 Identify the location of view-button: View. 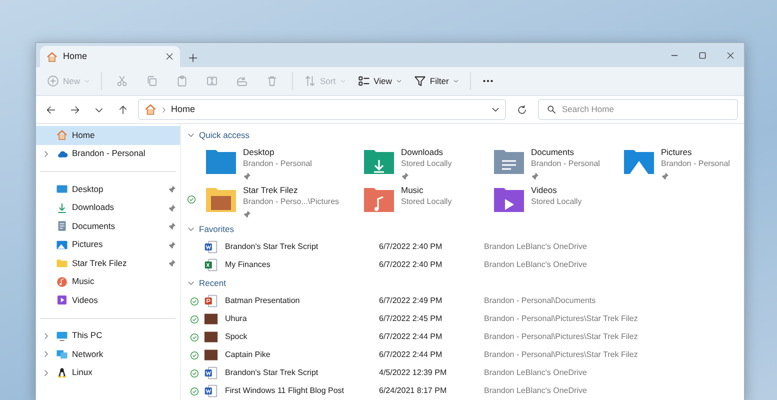
(379, 81).